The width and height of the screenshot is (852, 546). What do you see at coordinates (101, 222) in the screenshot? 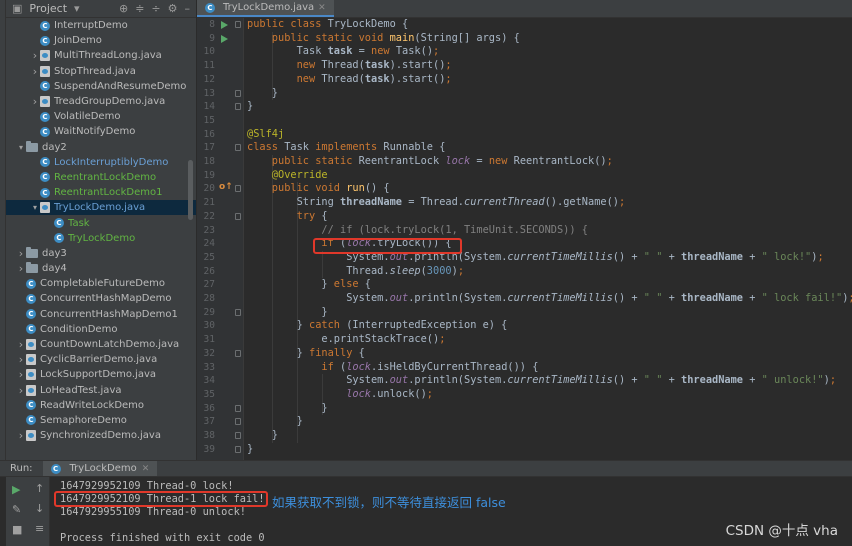
I see `tree-item: C Task` at bounding box center [101, 222].